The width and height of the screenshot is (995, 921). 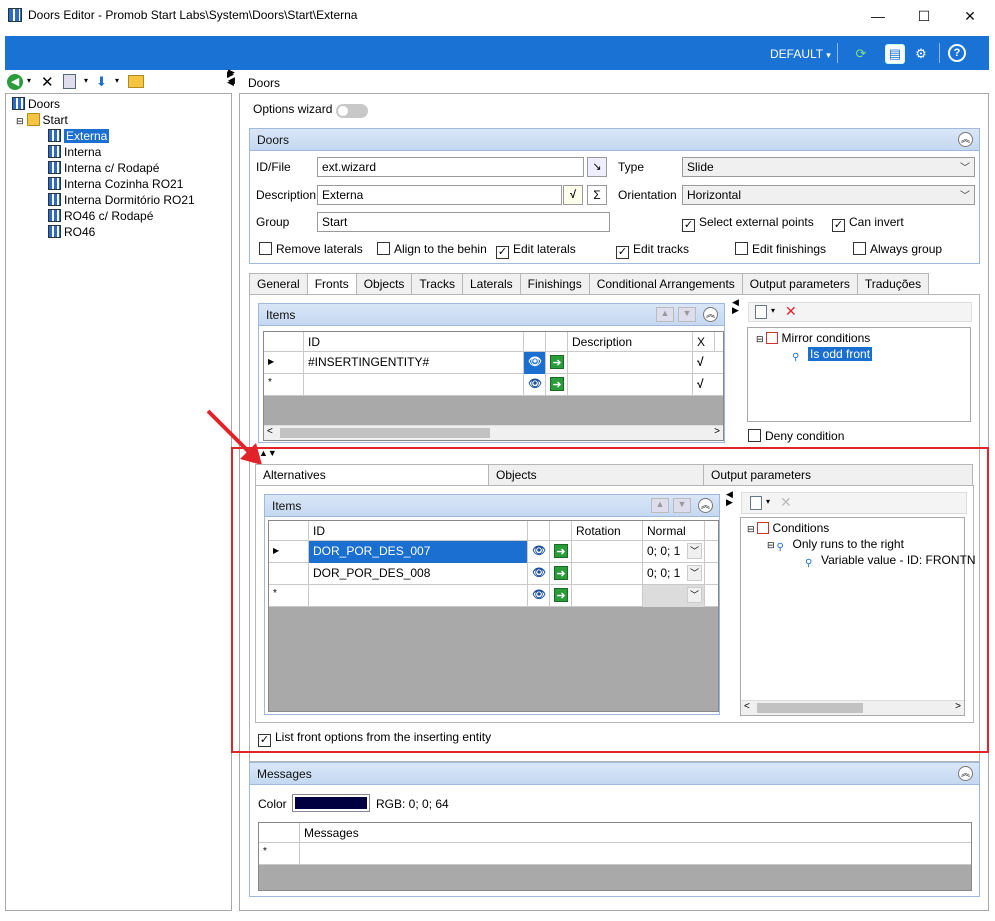 What do you see at coordinates (100, 216) in the screenshot?
I see `tree-item-ro46-rodape: RO46 c/ Rodapé` at bounding box center [100, 216].